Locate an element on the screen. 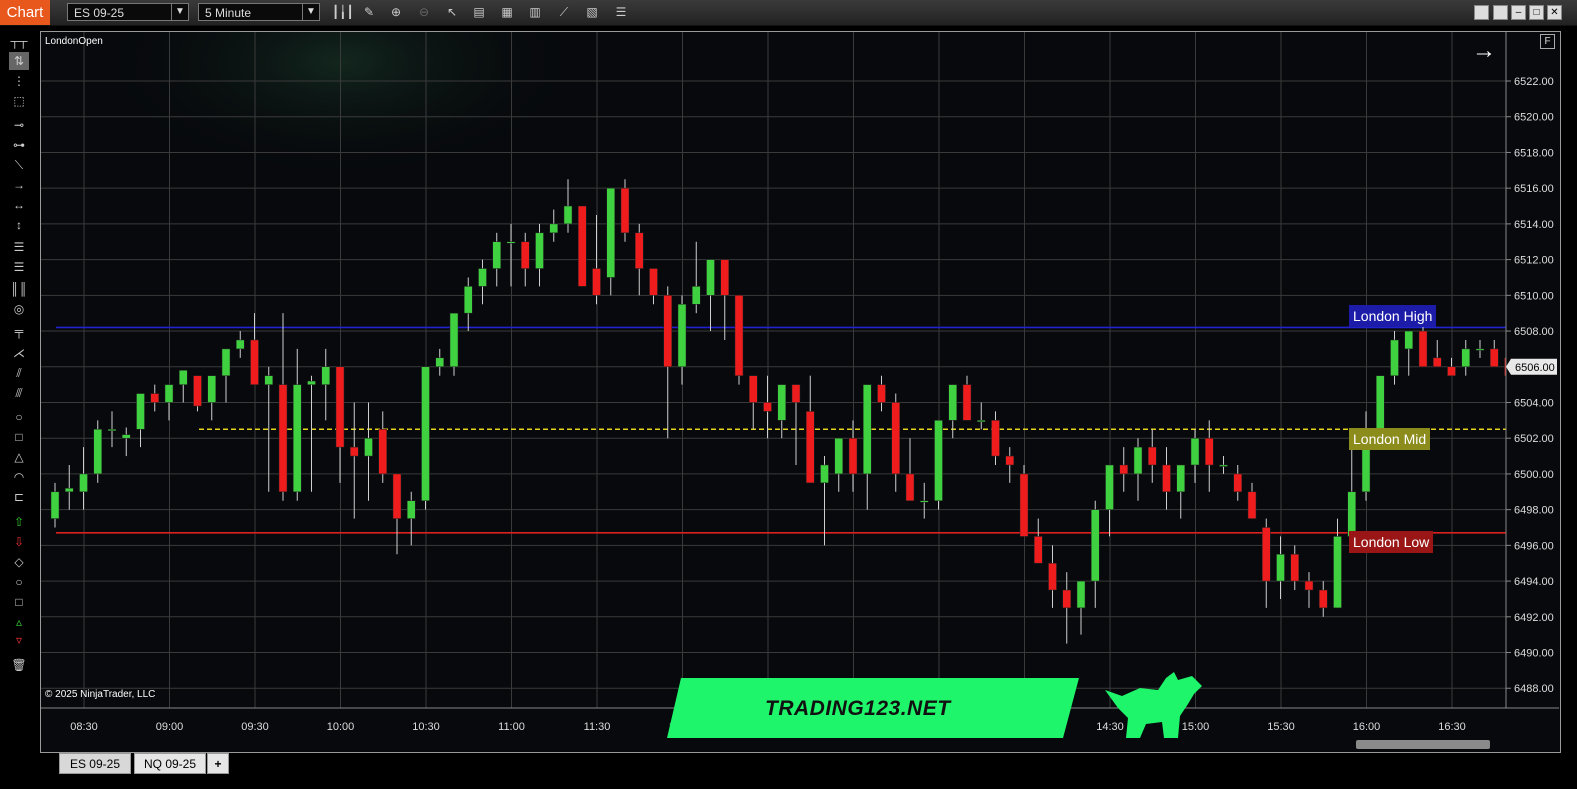  arc-icon: ◠ is located at coordinates (19, 477).